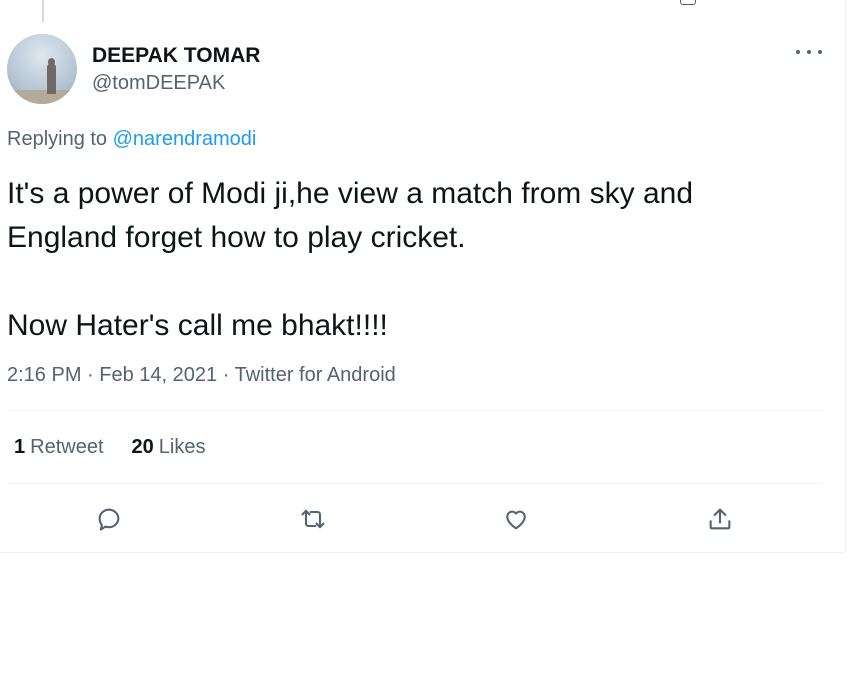 This screenshot has width=850, height=685. What do you see at coordinates (185, 139) in the screenshot?
I see `replying-to-link: @narendramodi` at bounding box center [185, 139].